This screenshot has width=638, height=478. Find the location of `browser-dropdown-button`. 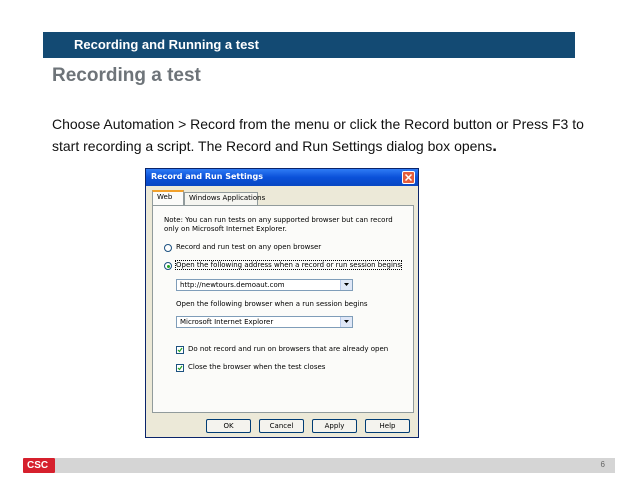

browser-dropdown-button is located at coordinates (346, 322).